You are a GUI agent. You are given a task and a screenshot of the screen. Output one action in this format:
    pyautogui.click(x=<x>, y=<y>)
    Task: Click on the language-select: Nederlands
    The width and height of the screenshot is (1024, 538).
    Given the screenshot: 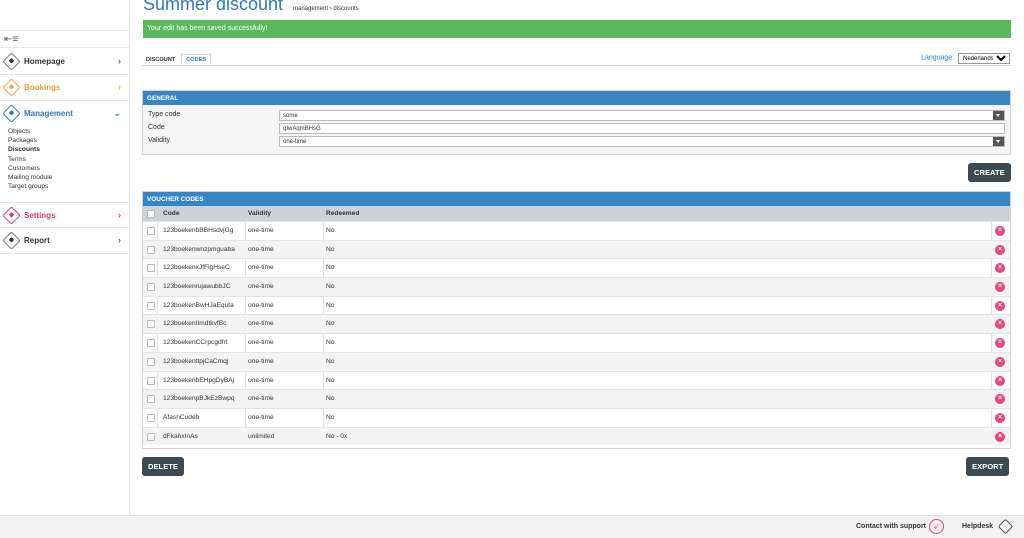 What is the action you would take?
    pyautogui.click(x=984, y=58)
    